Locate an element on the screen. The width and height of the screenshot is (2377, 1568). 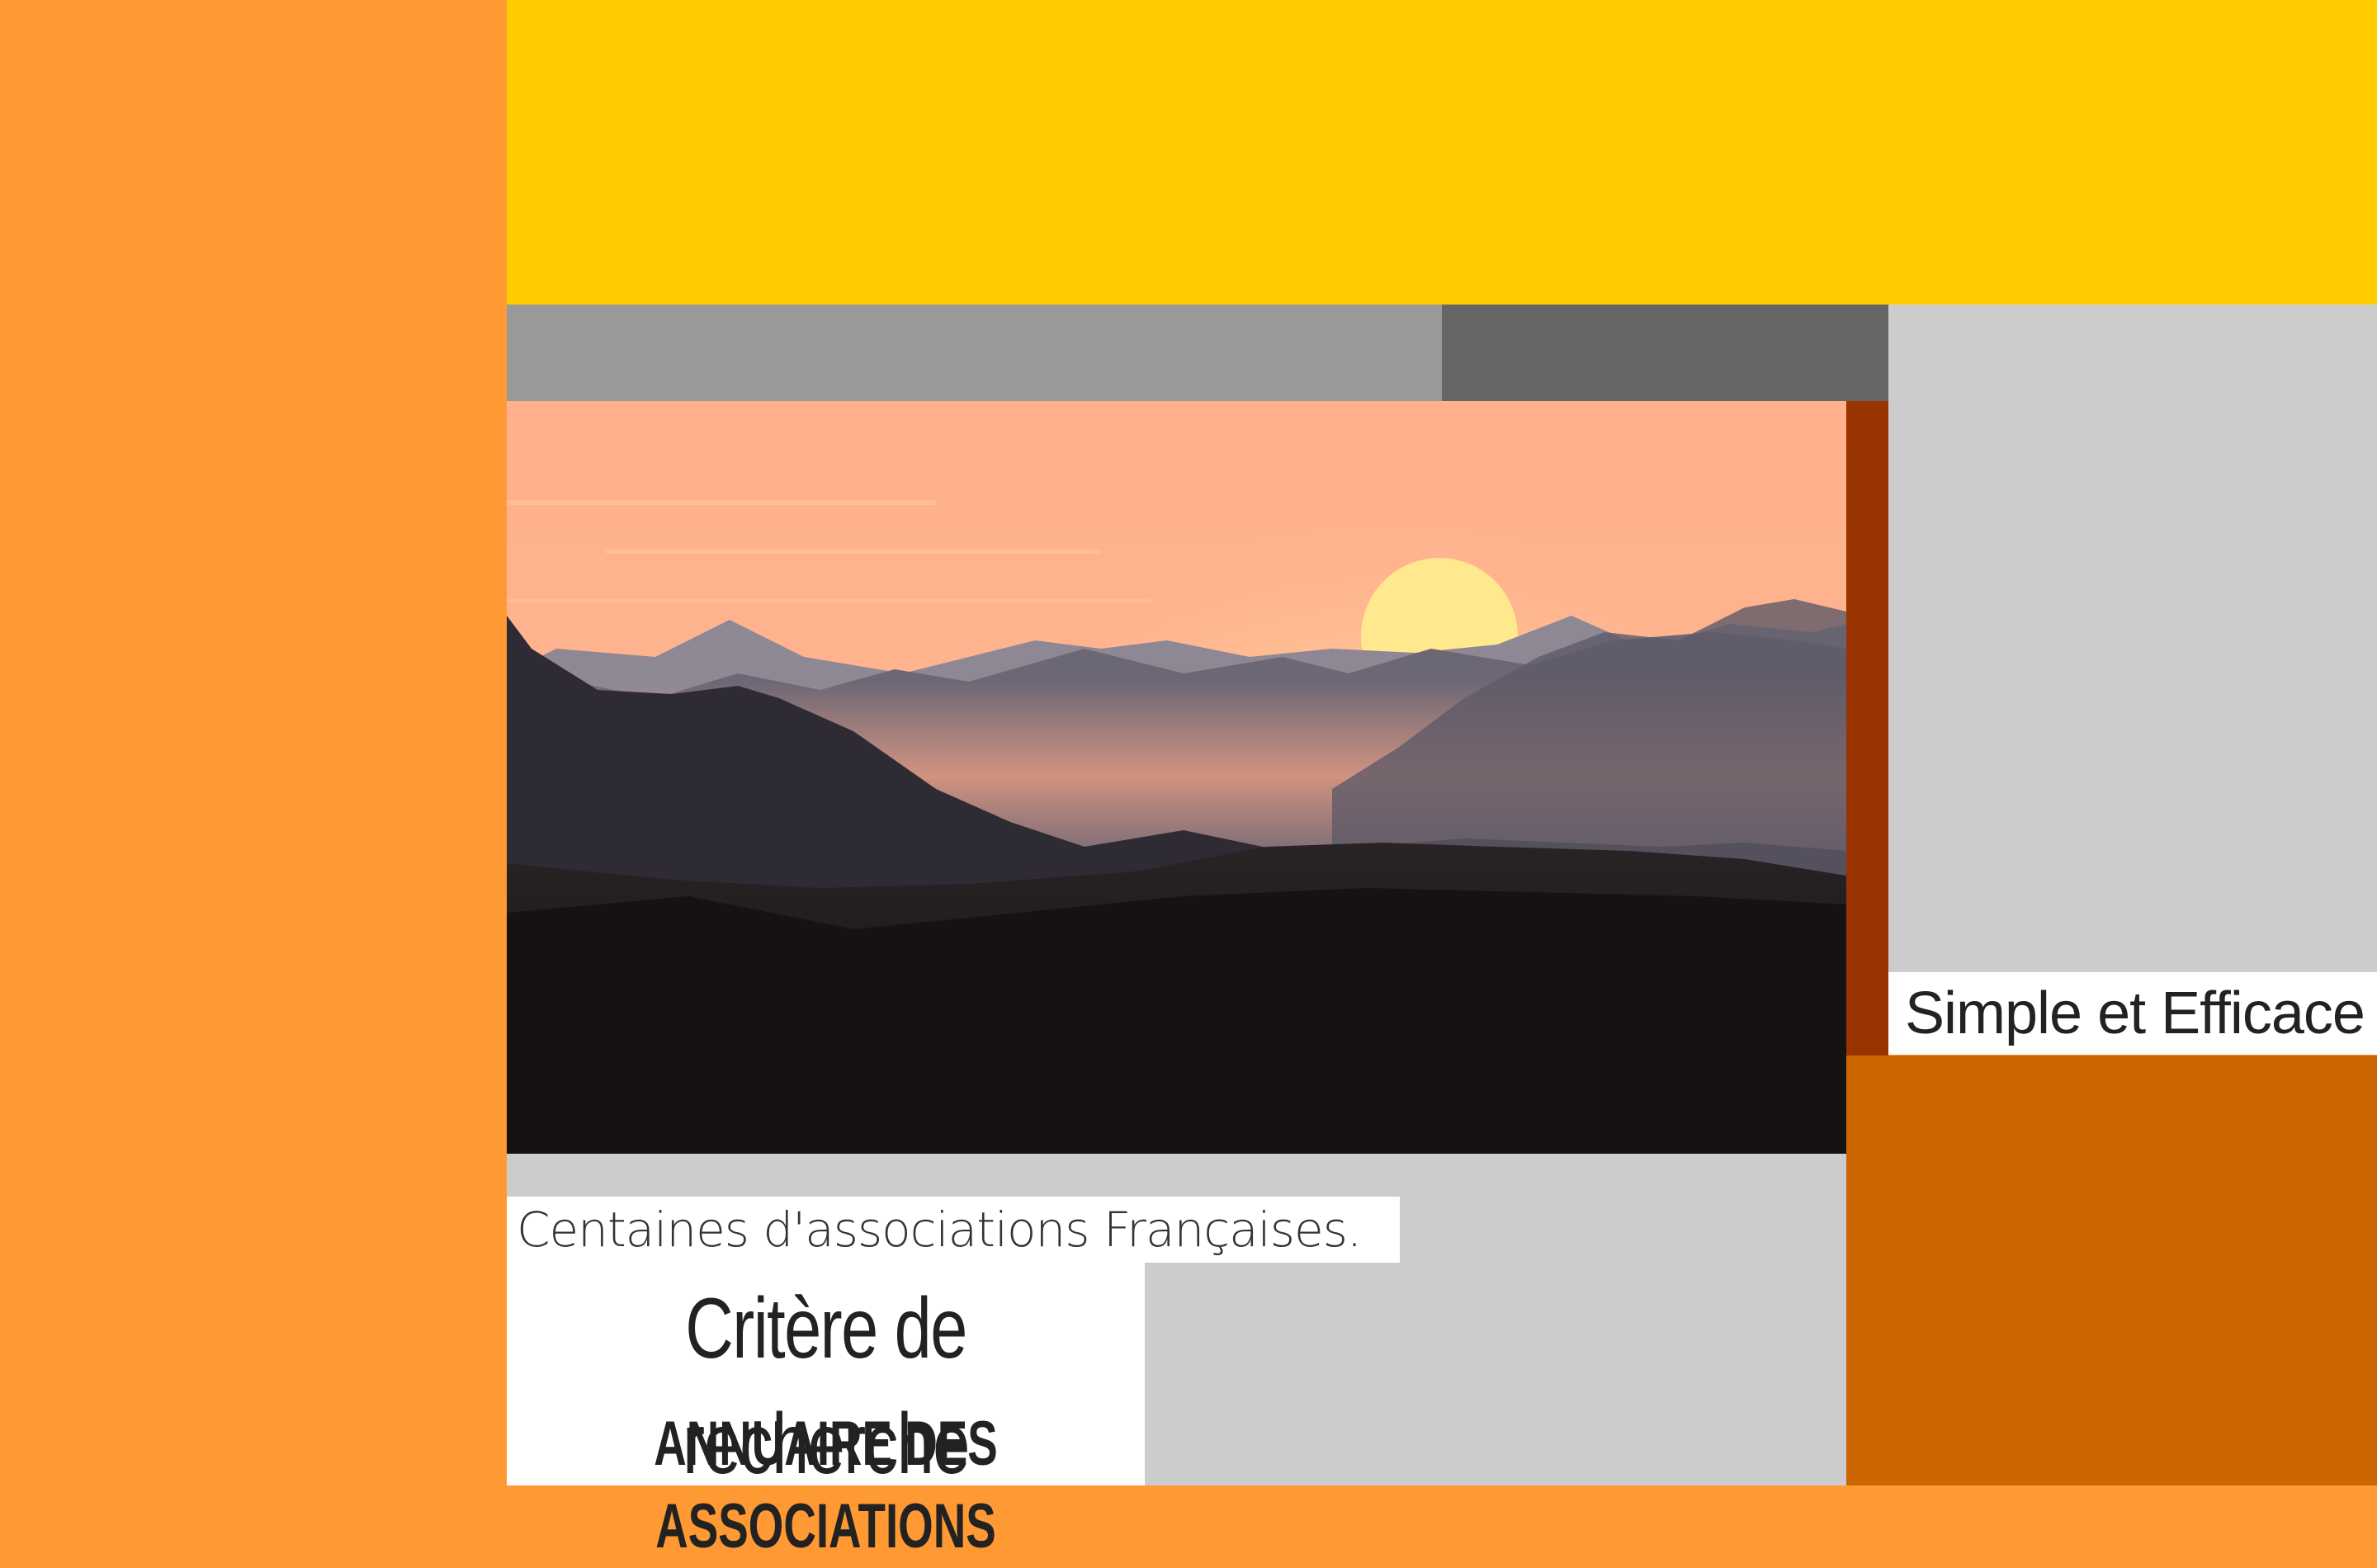
lower-right-panel is located at coordinates (2111, 1270).